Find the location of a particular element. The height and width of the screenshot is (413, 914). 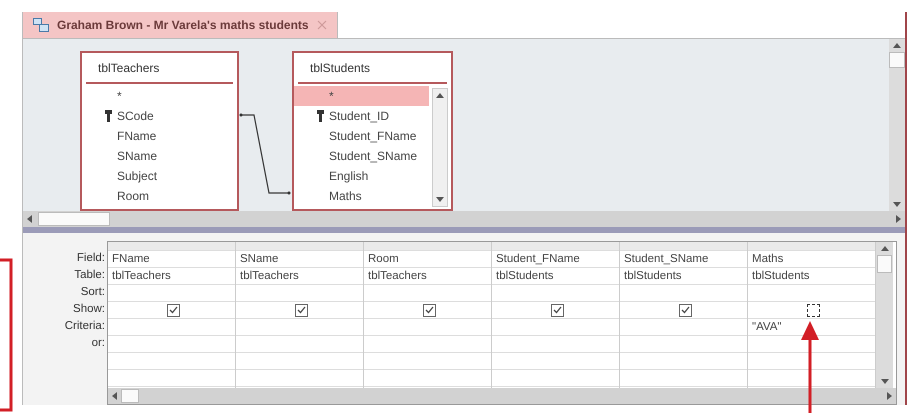

field-cell: SName is located at coordinates (299, 259).